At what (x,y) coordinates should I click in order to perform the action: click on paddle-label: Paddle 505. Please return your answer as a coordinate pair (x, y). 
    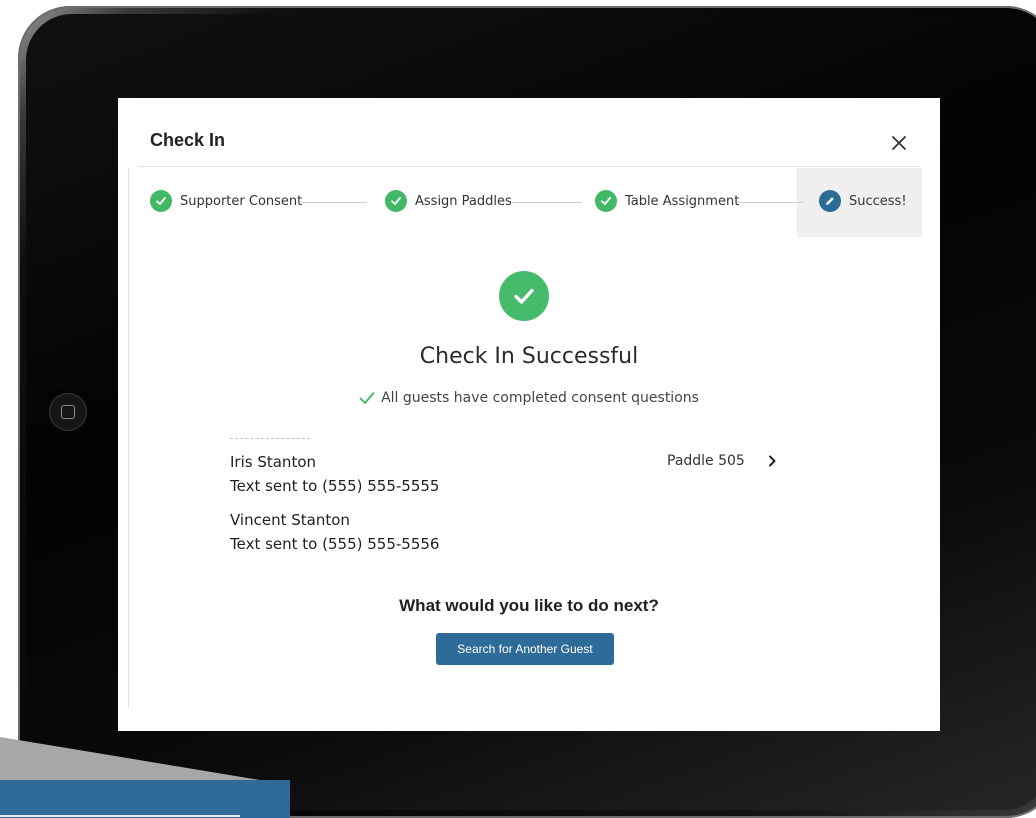
    Looking at the image, I should click on (706, 461).